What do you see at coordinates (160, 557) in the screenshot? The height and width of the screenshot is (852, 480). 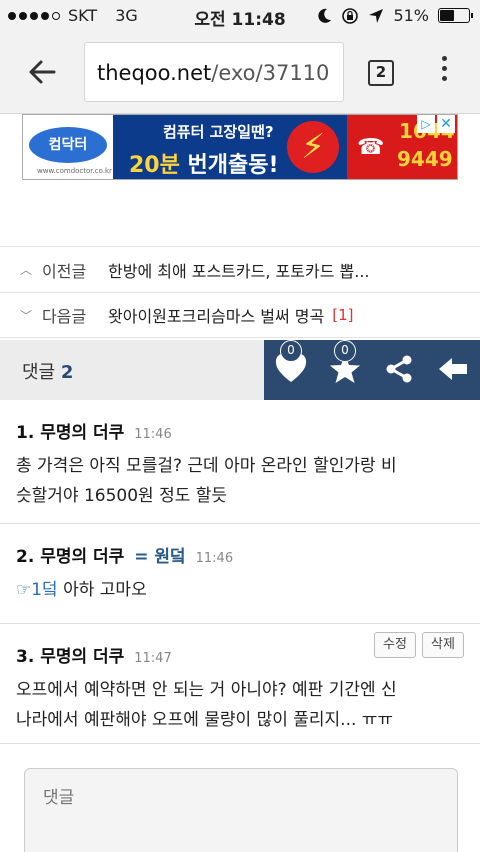 I see `author-tag: = 원덬` at bounding box center [160, 557].